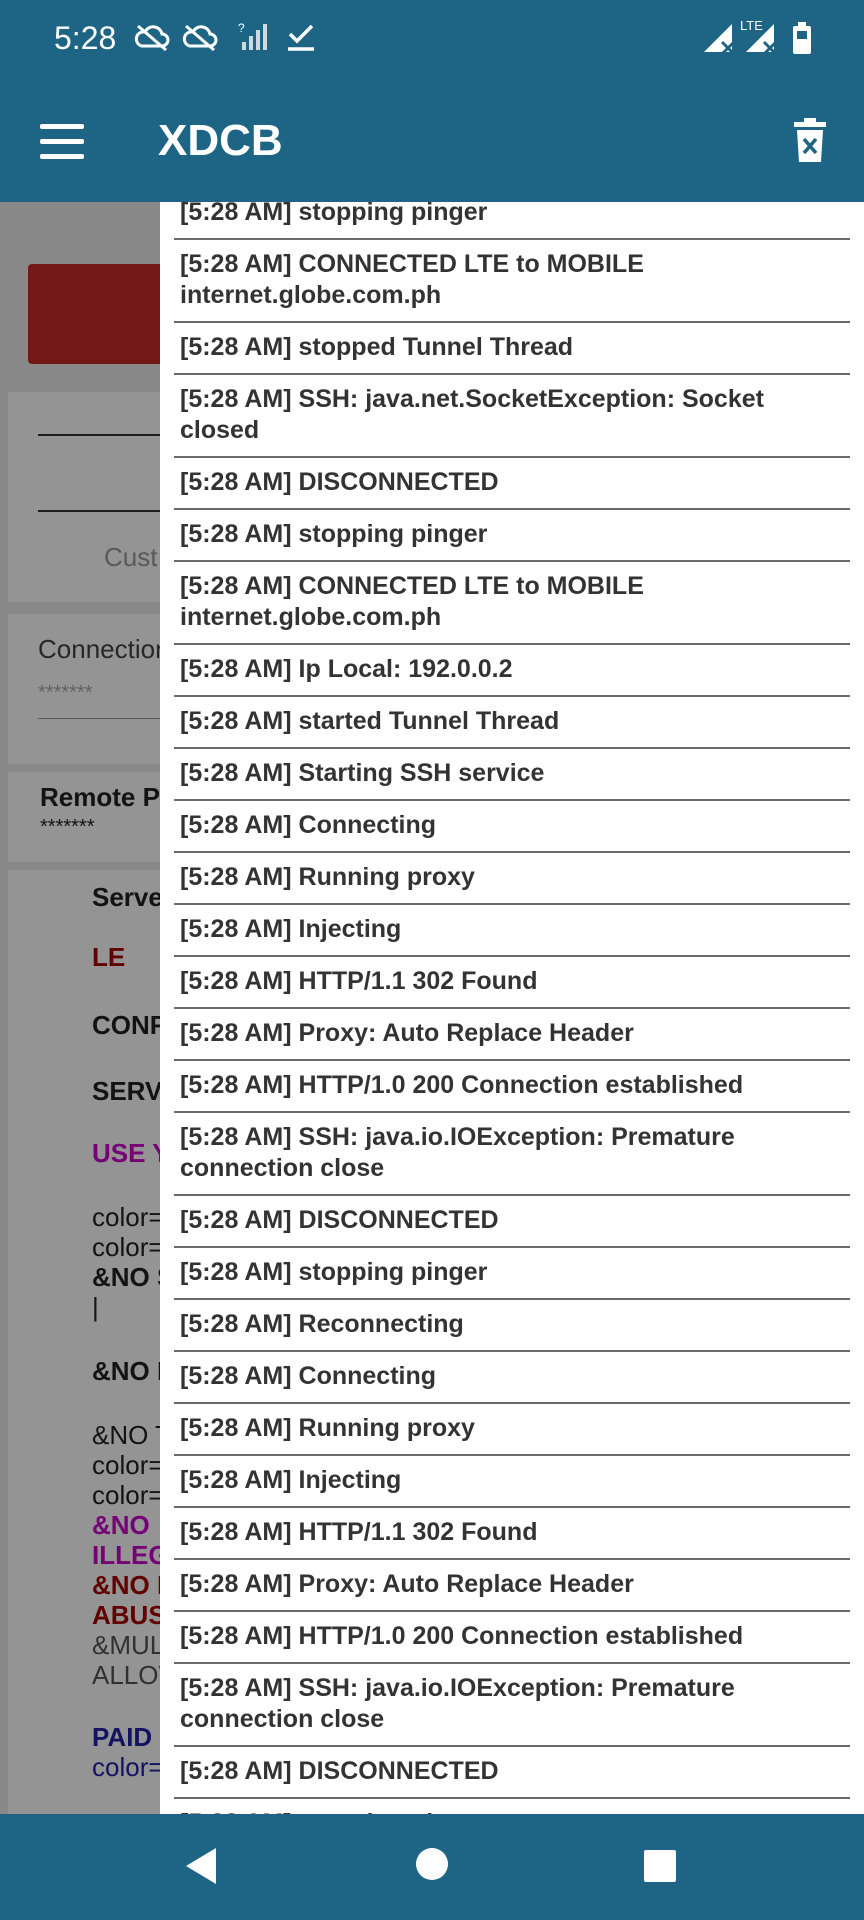 This screenshot has width=864, height=1920. Describe the element at coordinates (432, 41) in the screenshot. I see `status-bar: 5:28 ? LTE` at that location.